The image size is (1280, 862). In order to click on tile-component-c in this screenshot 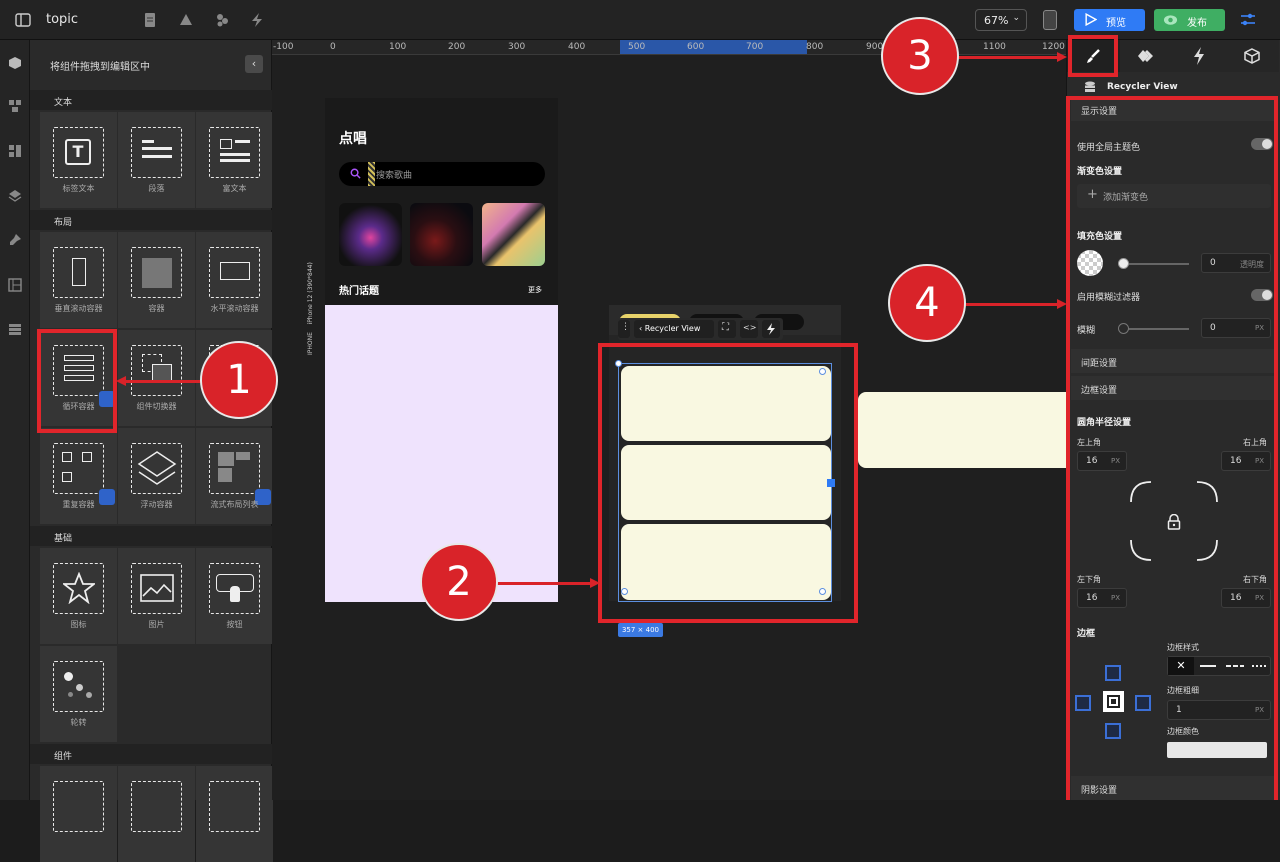, I will do `click(234, 814)`.